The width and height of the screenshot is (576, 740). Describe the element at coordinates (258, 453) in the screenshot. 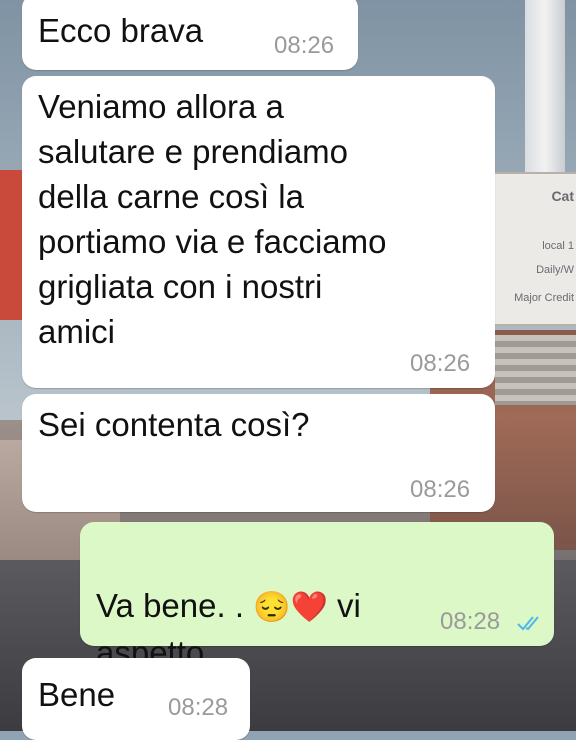

I see `message-bubble-incoming: Sei contenta così? 08:26` at that location.